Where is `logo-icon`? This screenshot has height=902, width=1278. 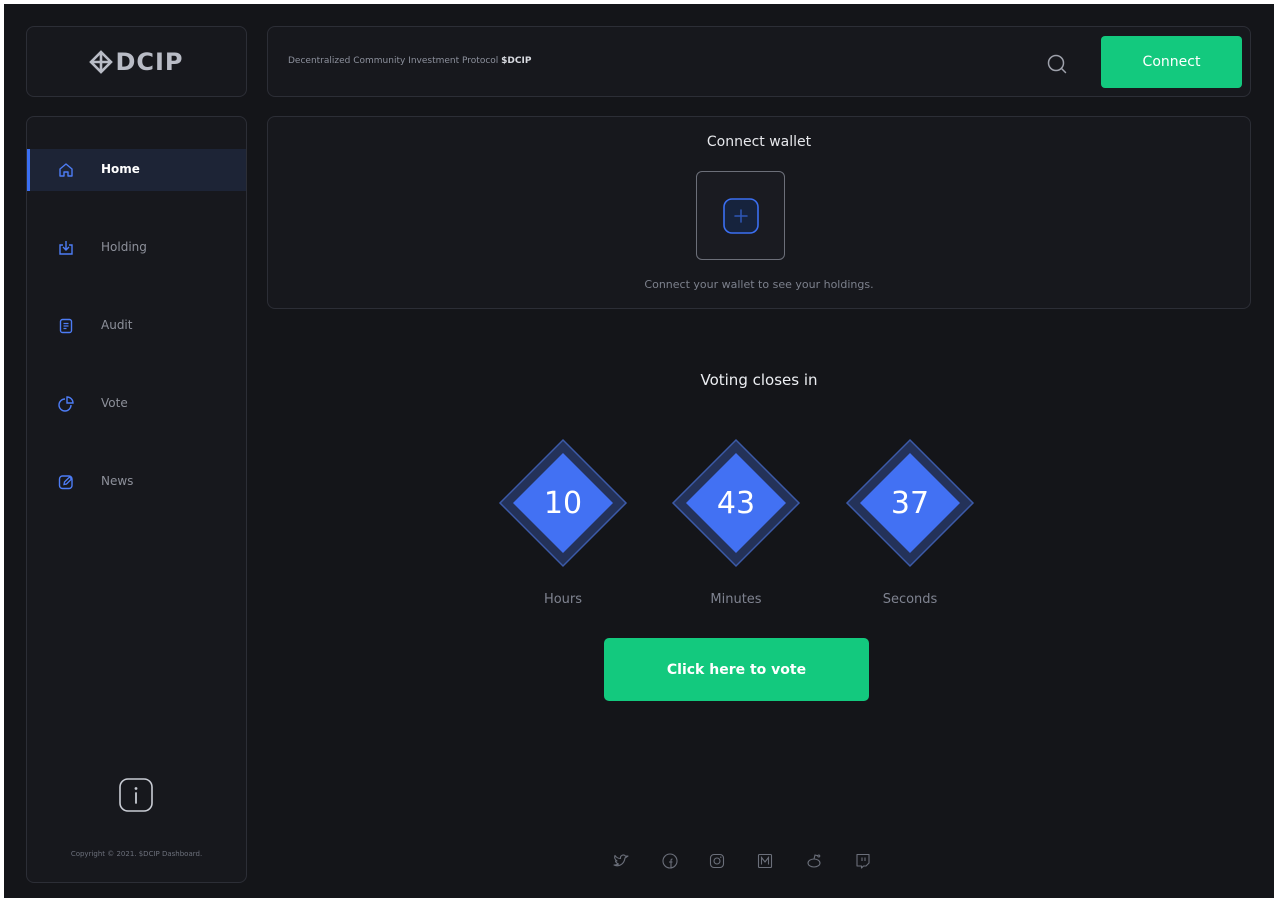 logo-icon is located at coordinates (101, 61).